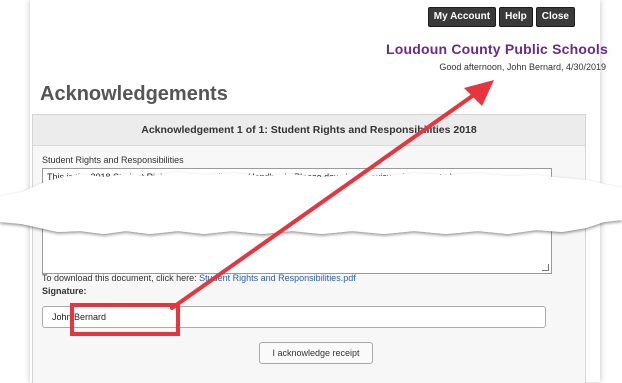 Image resolution: width=622 pixels, height=383 pixels. What do you see at coordinates (462, 17) in the screenshot?
I see `my-account-button: My Account` at bounding box center [462, 17].